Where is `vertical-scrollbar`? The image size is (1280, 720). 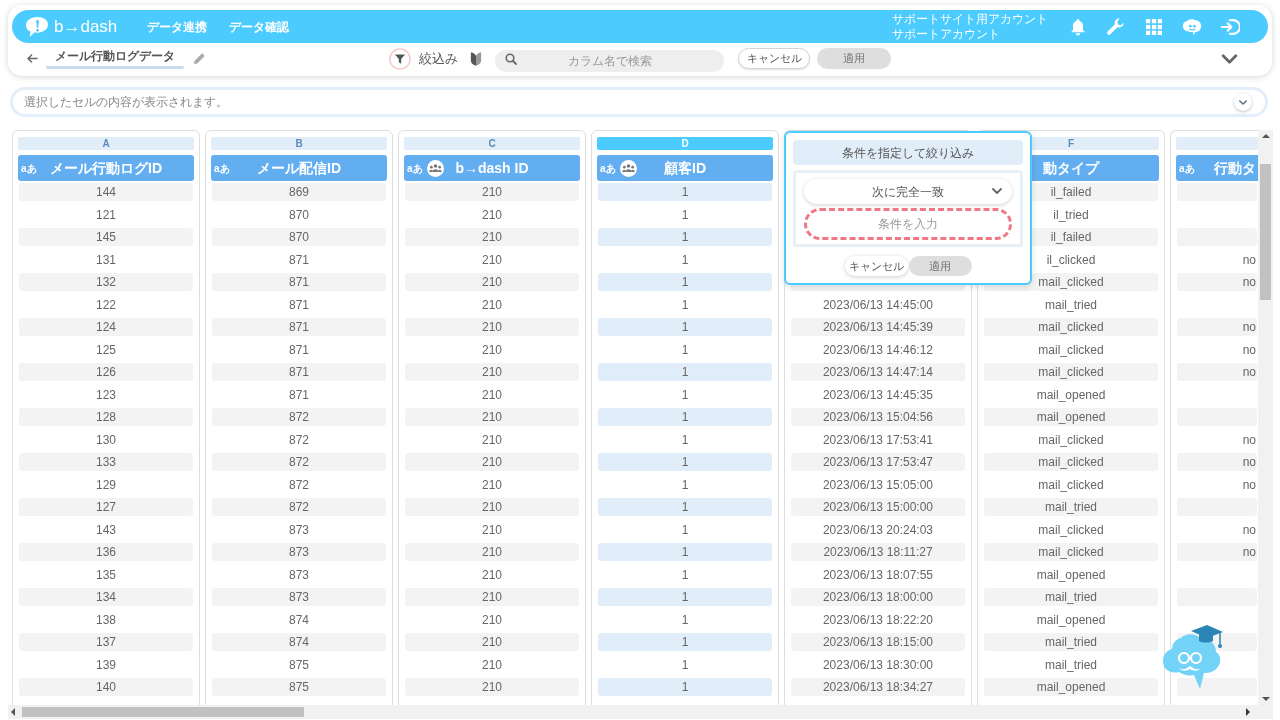
vertical-scrollbar is located at coordinates (1265, 417).